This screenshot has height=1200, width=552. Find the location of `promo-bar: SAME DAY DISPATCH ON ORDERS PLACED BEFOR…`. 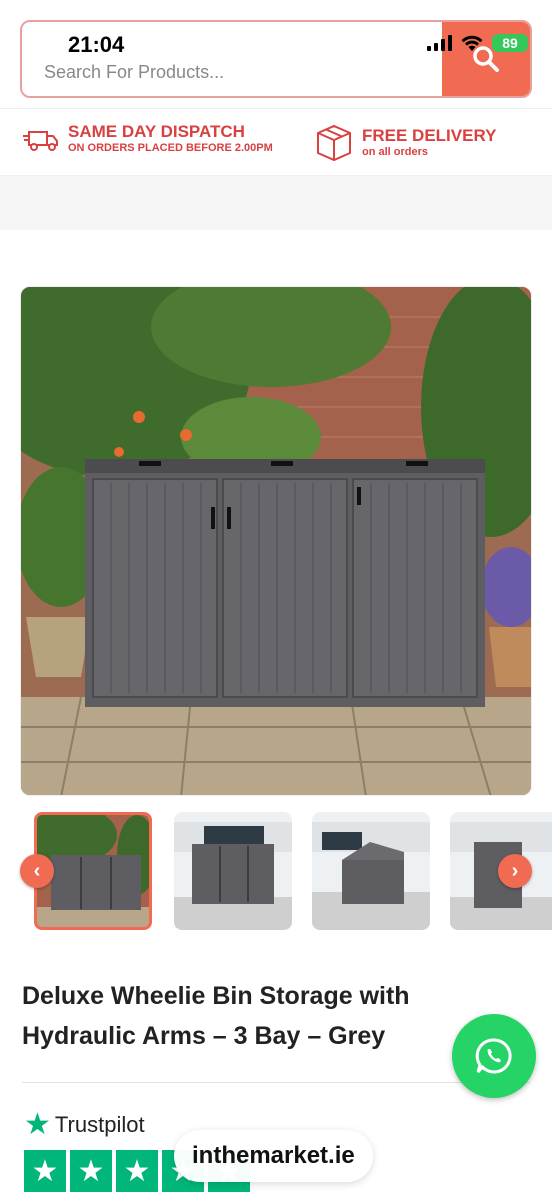

promo-bar: SAME DAY DISPATCH ON ORDERS PLACED BEFOR… is located at coordinates (276, 142).